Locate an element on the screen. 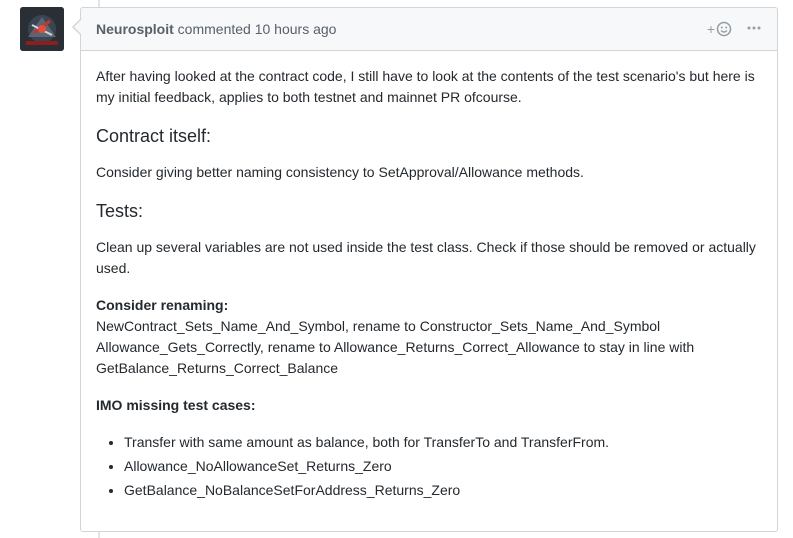 The width and height of the screenshot is (793, 538). avatar-image is located at coordinates (42, 29).